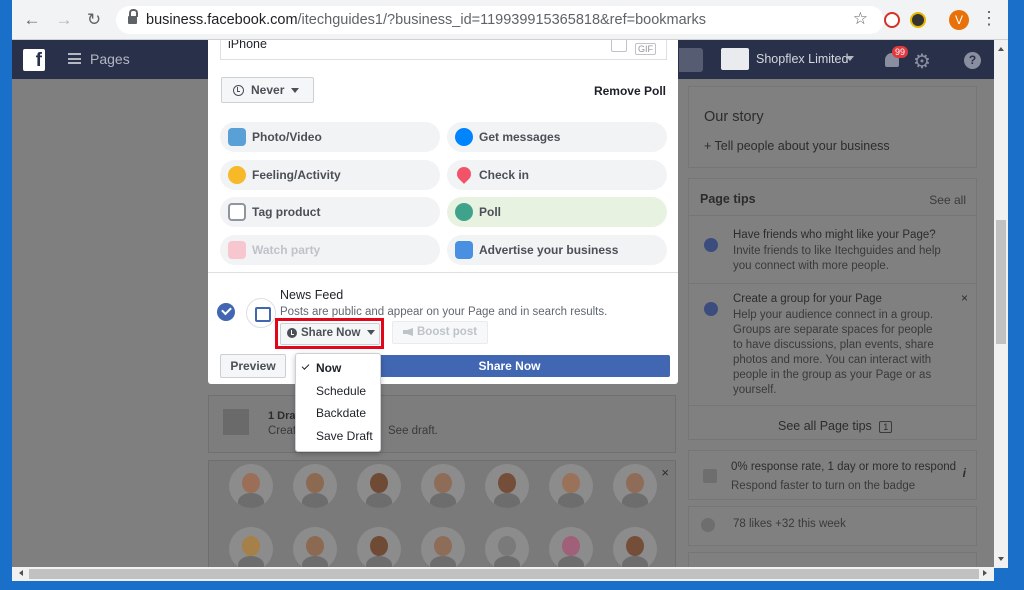  I want to click on poll-icon, so click(464, 212).